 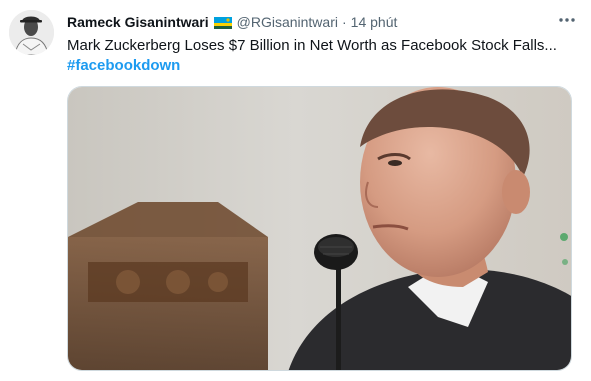 I want to click on tweet-timestamp: 14 phút, so click(x=374, y=22).